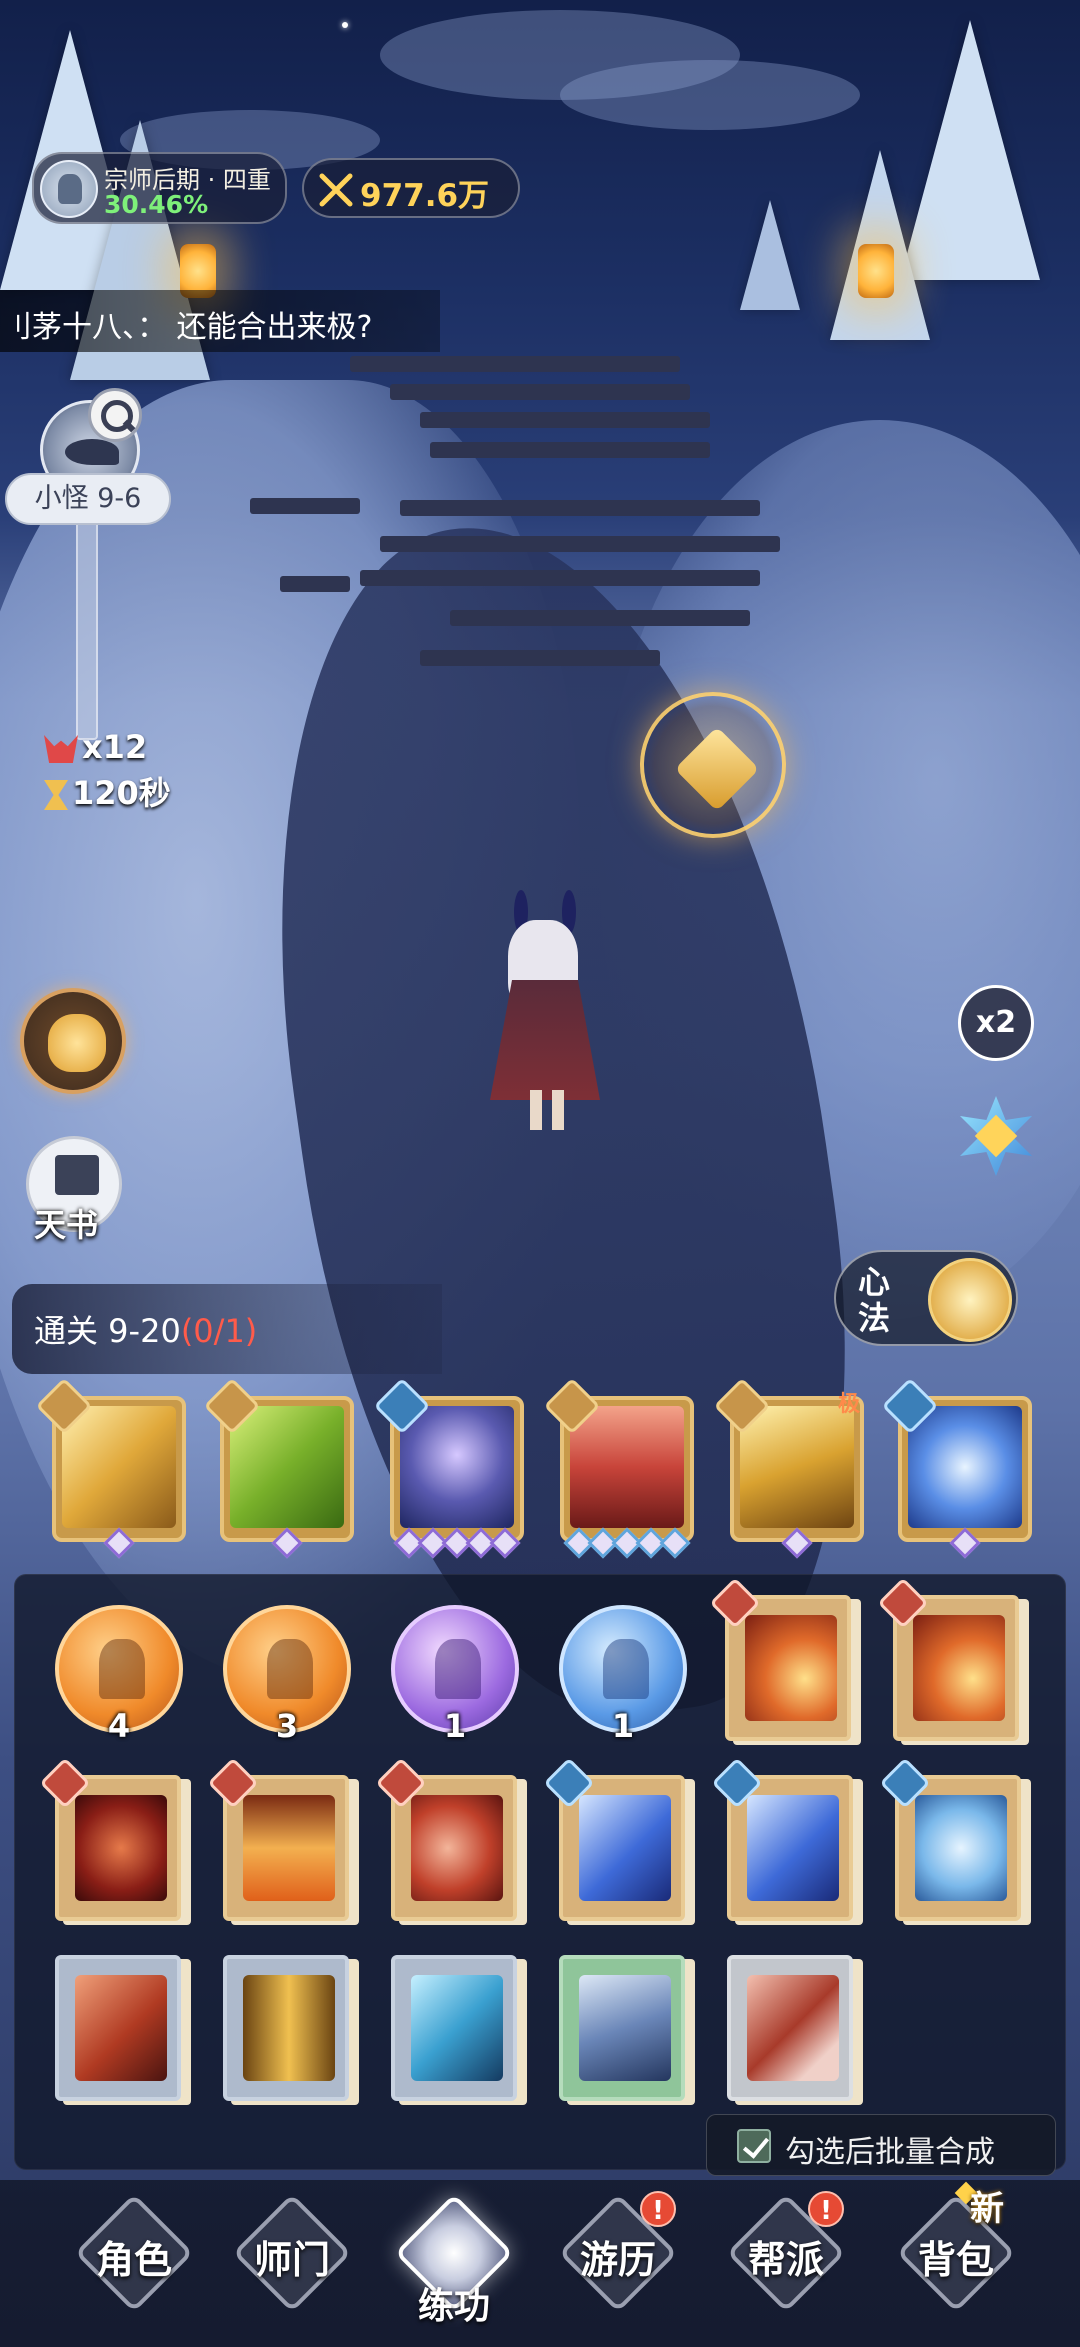 This screenshot has height=2347, width=1080. Describe the element at coordinates (159, 188) in the screenshot. I see `rank-panel: 宗师后期 · 四重 30.46%` at that location.